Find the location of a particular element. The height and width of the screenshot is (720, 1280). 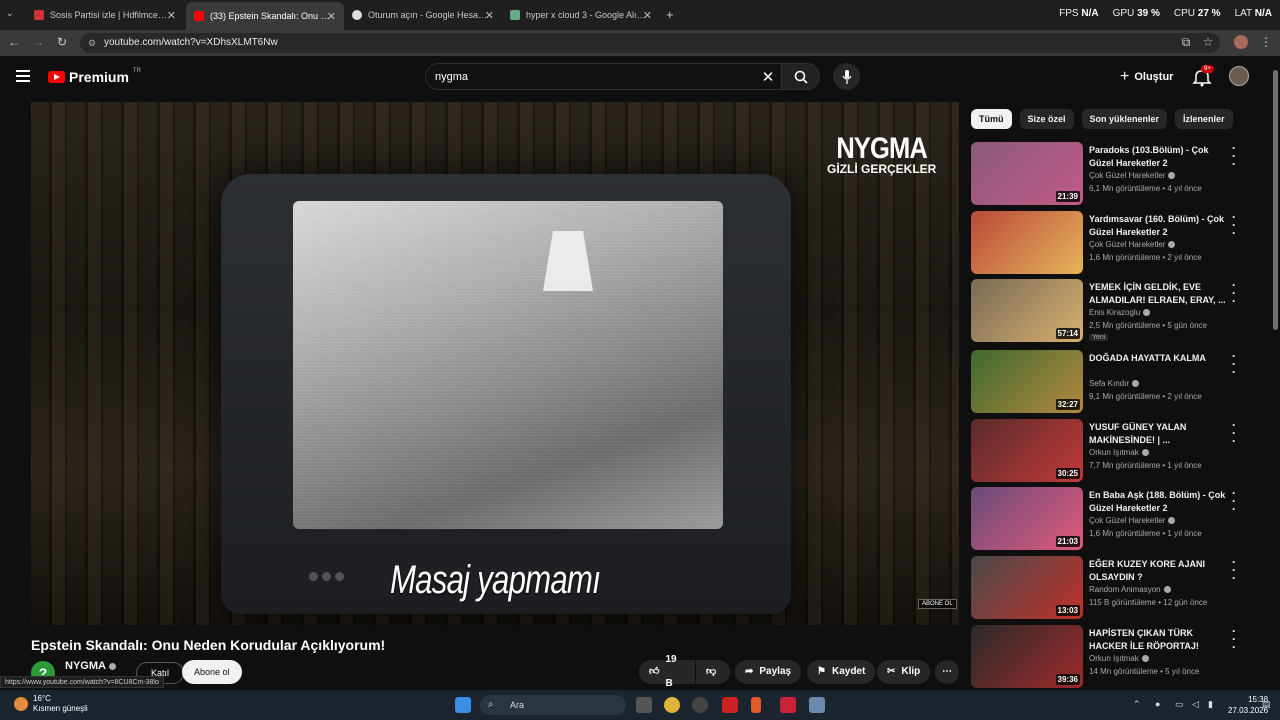

tray-battery-icon: ▮ is located at coordinates (1210, 704).